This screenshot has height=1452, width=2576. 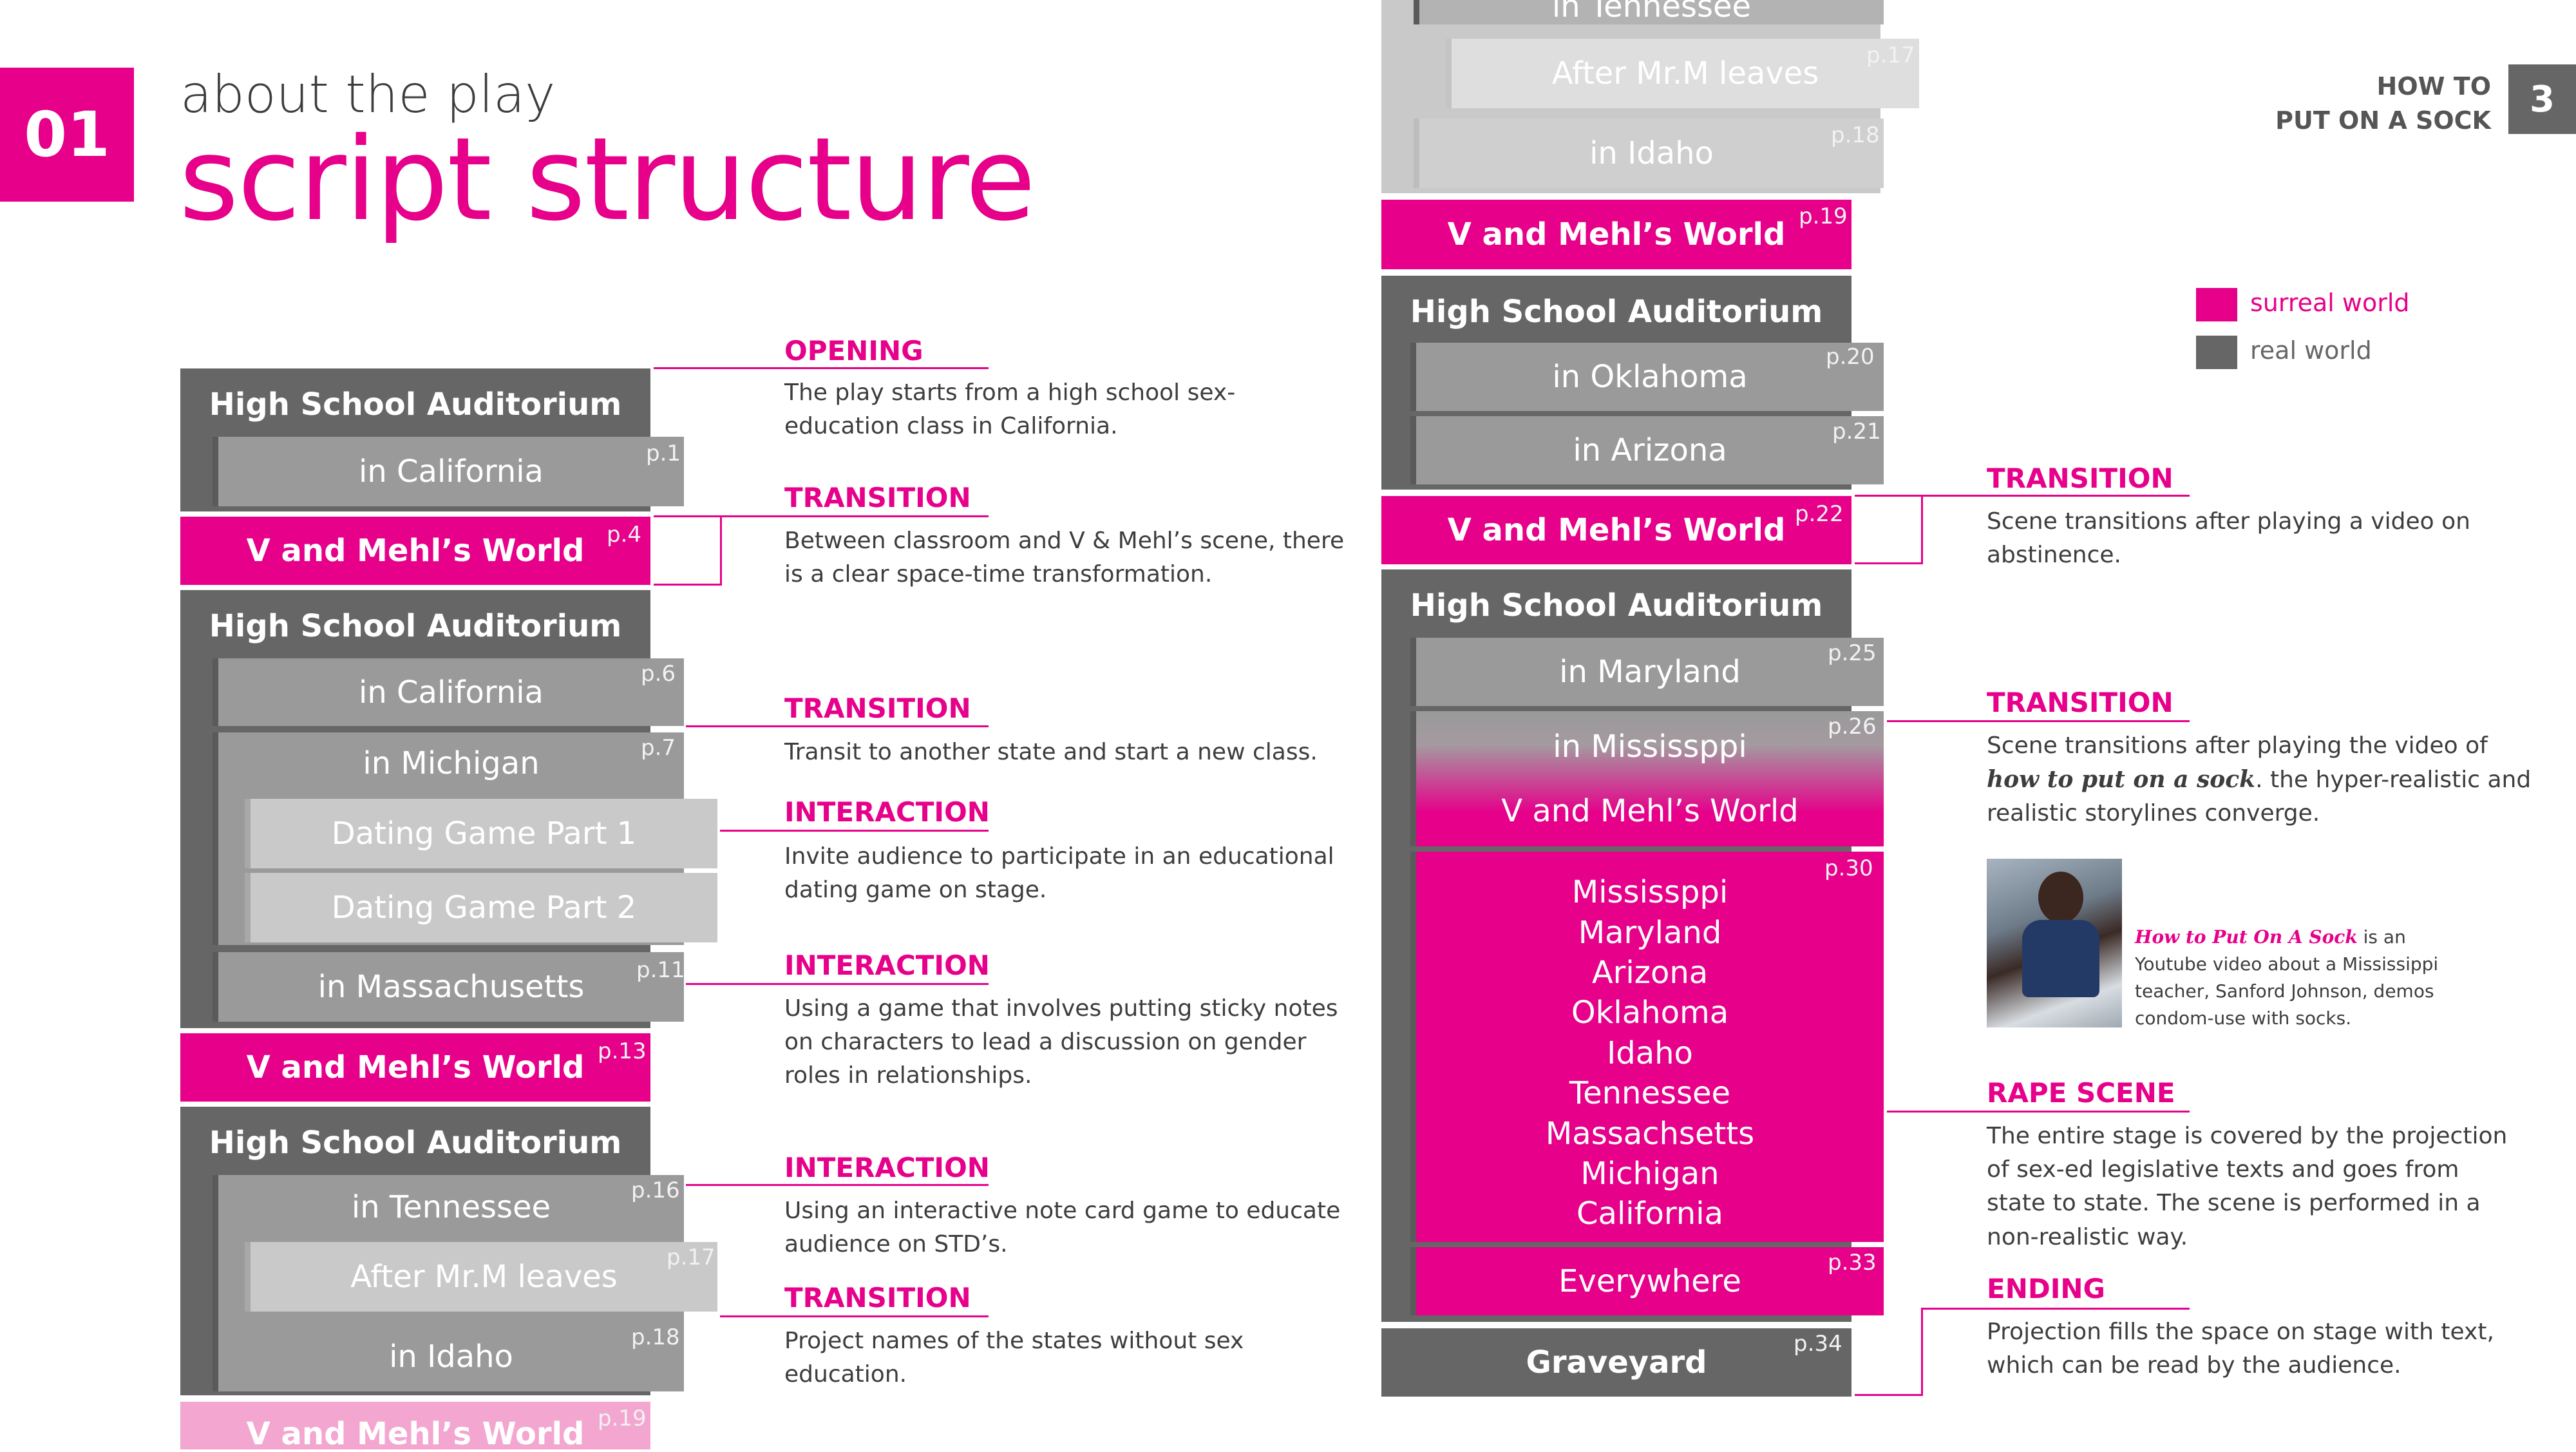 I want to click on page-number: 3, so click(x=2542, y=99).